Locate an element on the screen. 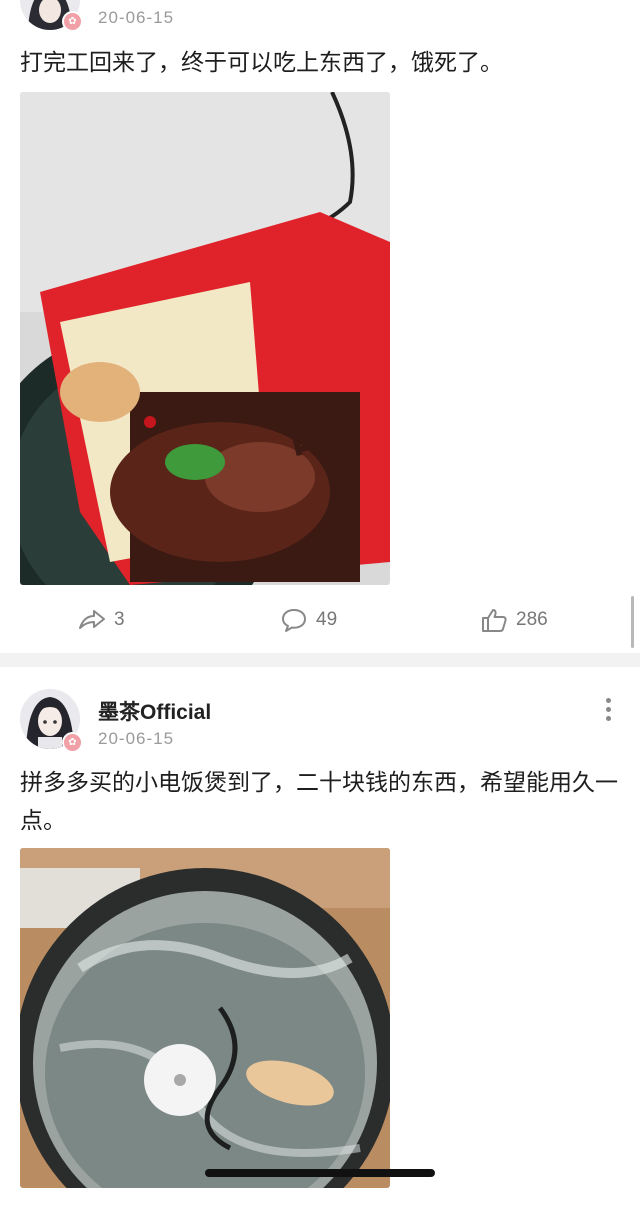 The image size is (640, 1208). action-bar: 3 49 286 is located at coordinates (320, 620).